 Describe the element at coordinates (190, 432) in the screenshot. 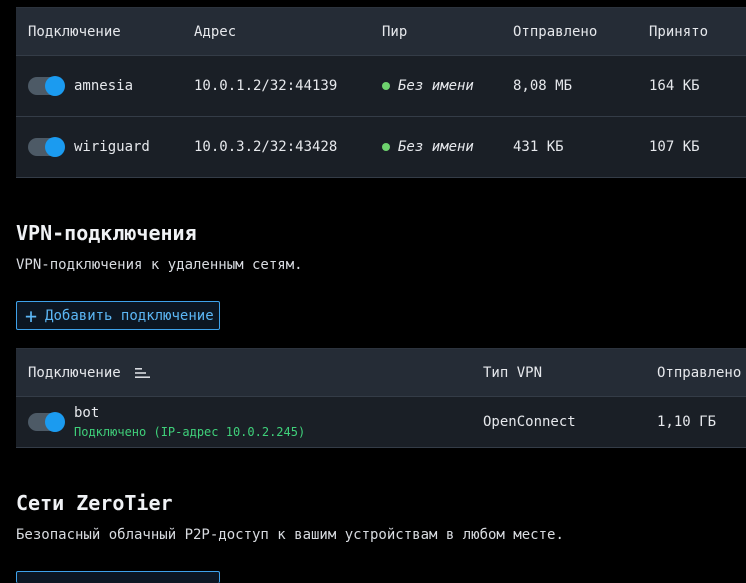

I see `connection-status: Подключено (IP-адрес 10.0.2.245)` at that location.